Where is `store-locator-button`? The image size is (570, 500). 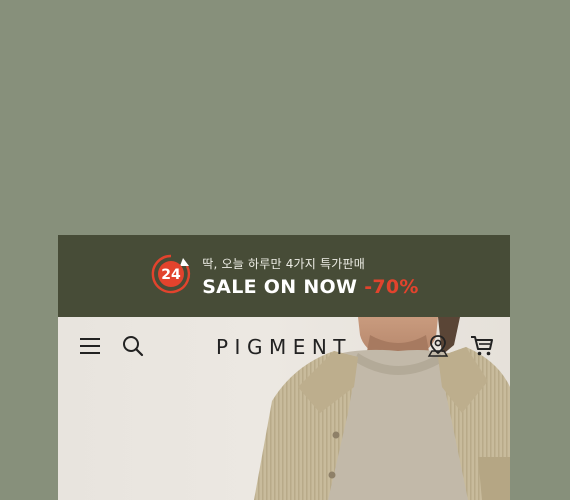 store-locator-button is located at coordinates (438, 347).